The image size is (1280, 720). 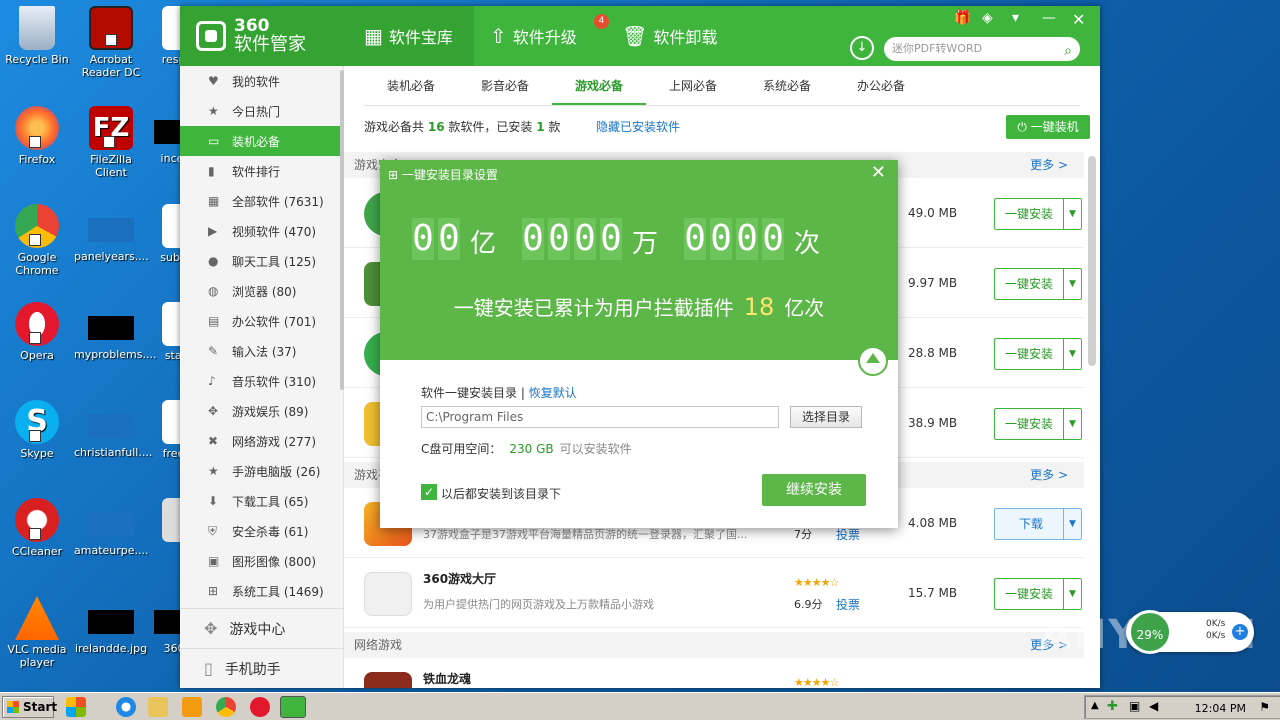 What do you see at coordinates (599, 85) in the screenshot?
I see `subtab-game-essentials: 游戏必备` at bounding box center [599, 85].